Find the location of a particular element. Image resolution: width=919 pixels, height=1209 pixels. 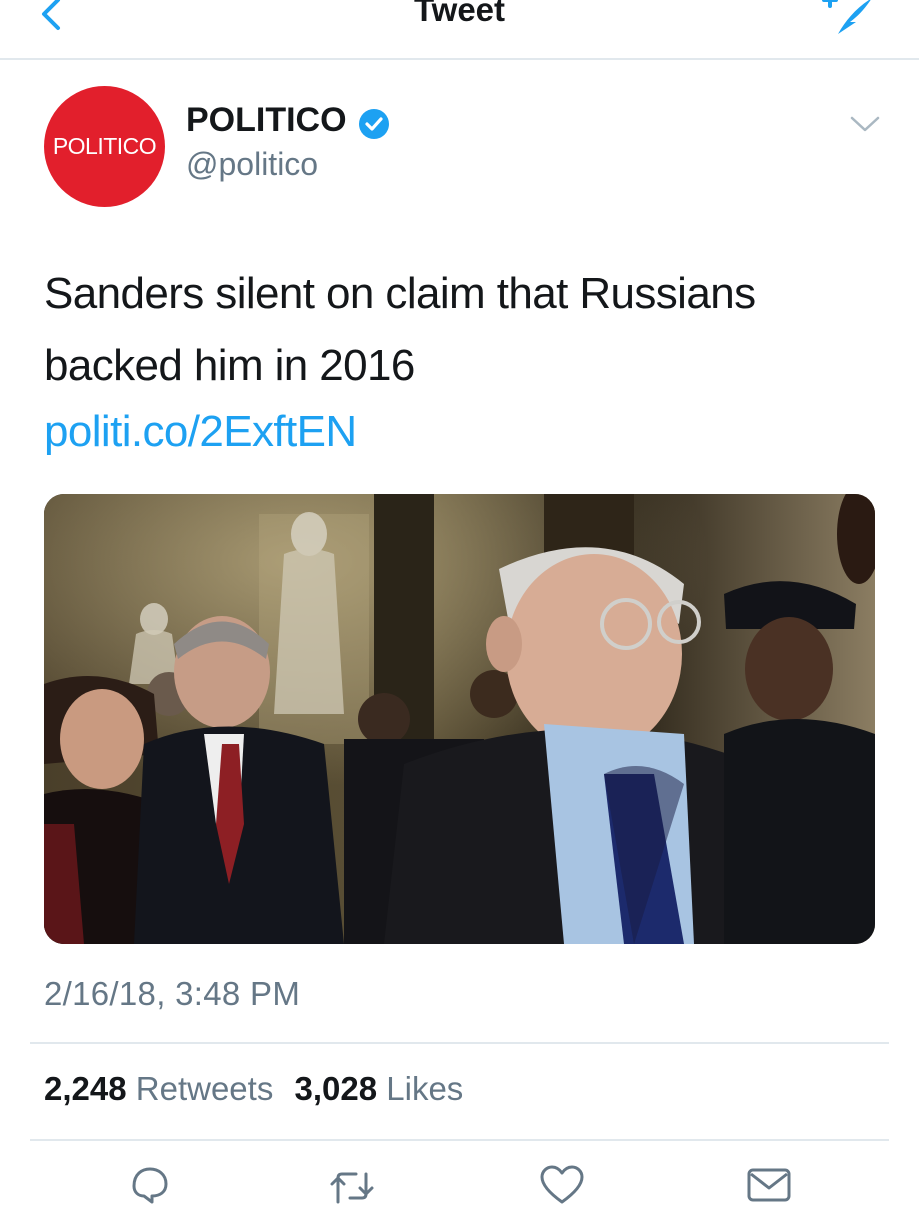

chevron-down-icon is located at coordinates (865, 124).